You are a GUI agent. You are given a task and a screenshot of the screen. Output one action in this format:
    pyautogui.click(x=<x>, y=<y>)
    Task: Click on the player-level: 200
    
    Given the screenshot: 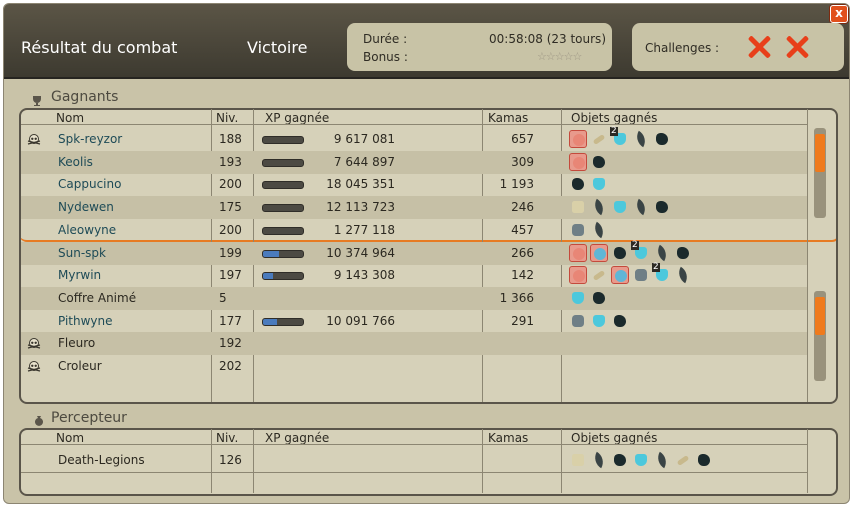 What is the action you would take?
    pyautogui.click(x=230, y=229)
    